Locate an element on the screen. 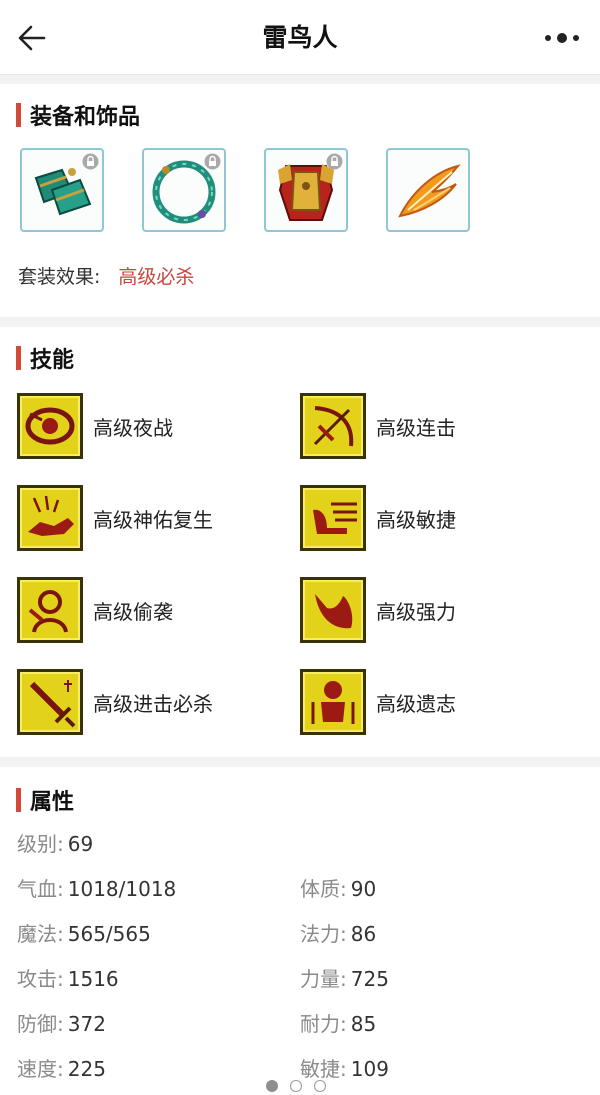  attr-speed: 速度: 225 is located at coordinates (61, 1069).